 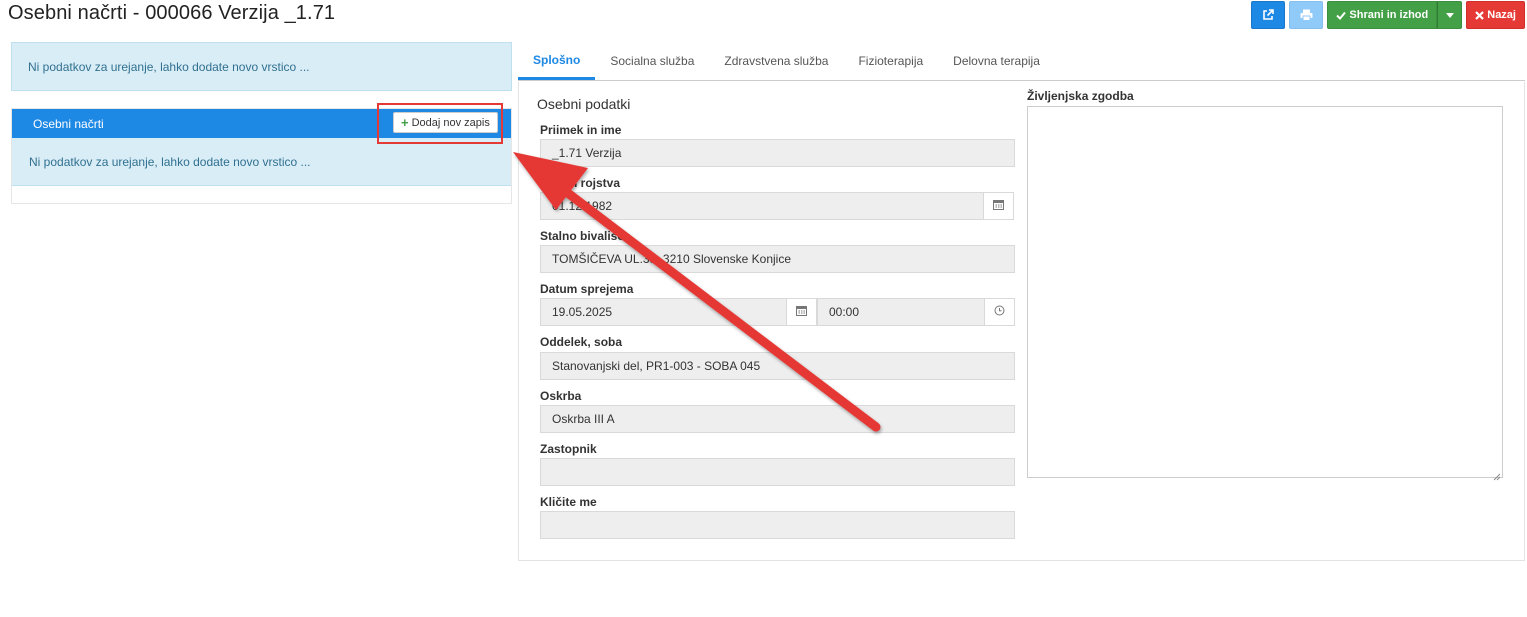 I want to click on print-icon, so click(x=1306, y=15).